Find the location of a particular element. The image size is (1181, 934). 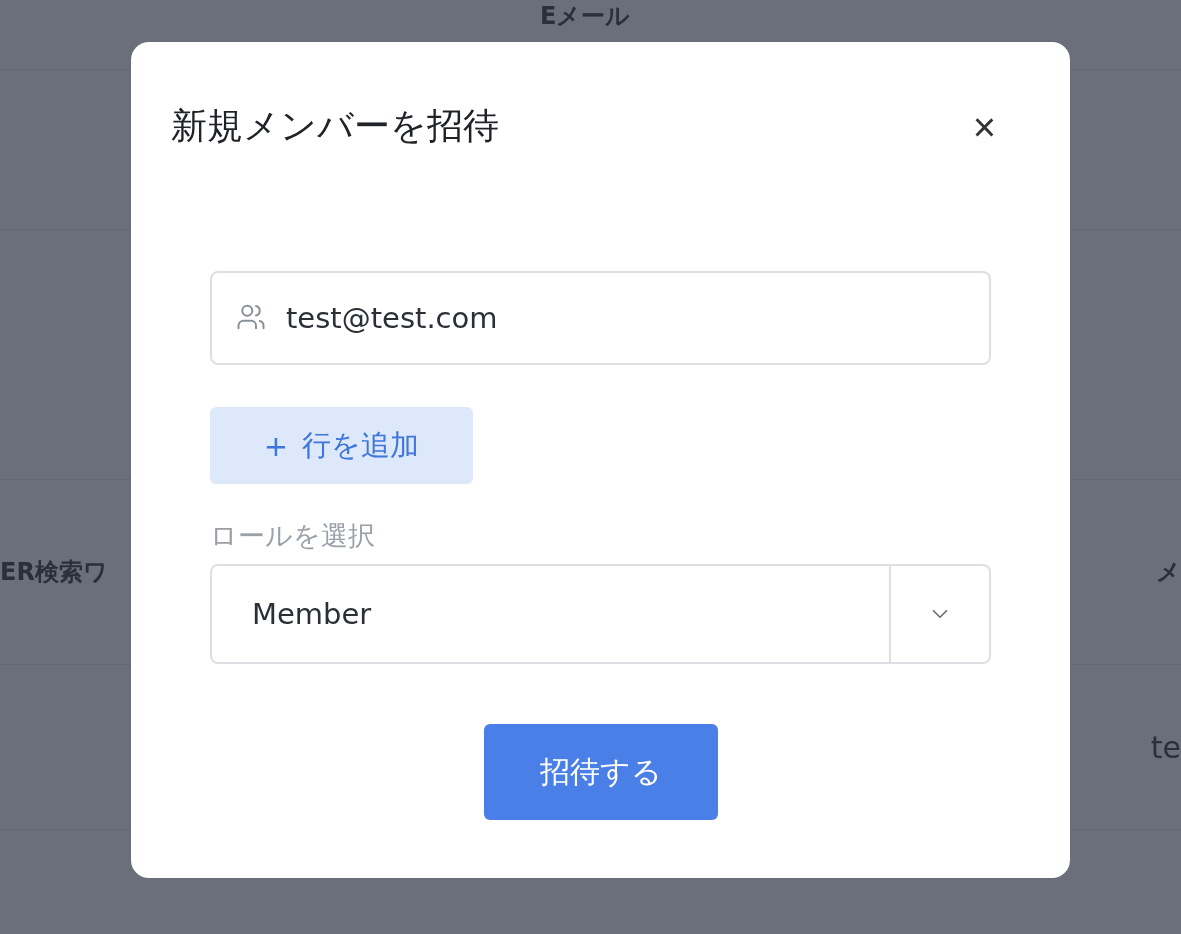

users-icon is located at coordinates (251, 317).